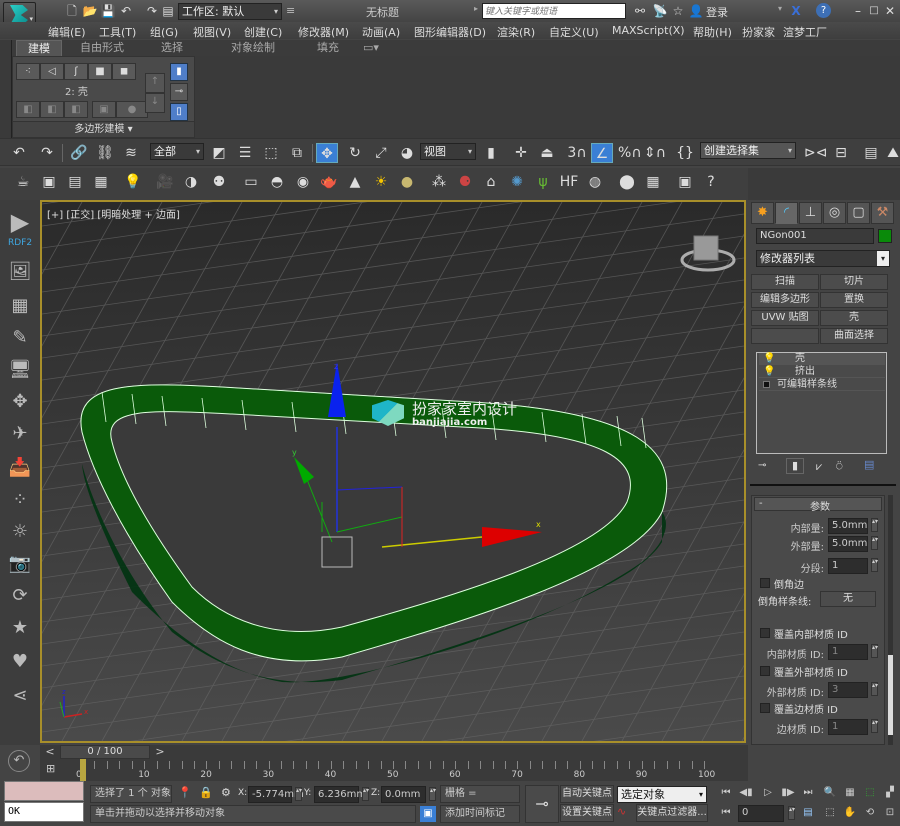 This screenshot has height=826, width=900. What do you see at coordinates (766, 384) in the screenshot?
I see `expand-icon` at bounding box center [766, 384].